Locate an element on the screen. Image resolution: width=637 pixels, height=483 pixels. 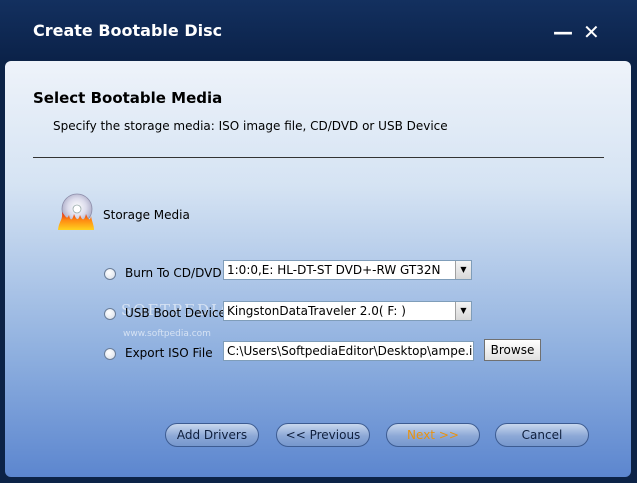
burn-drive-value: 1:0:0,E: HL-DT-ST DVD+-RW GT32N A2 is located at coordinates (349, 270).